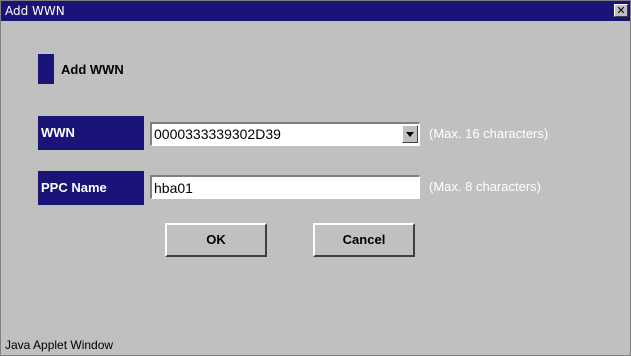  What do you see at coordinates (216, 240) in the screenshot?
I see `ok-button: OK` at bounding box center [216, 240].